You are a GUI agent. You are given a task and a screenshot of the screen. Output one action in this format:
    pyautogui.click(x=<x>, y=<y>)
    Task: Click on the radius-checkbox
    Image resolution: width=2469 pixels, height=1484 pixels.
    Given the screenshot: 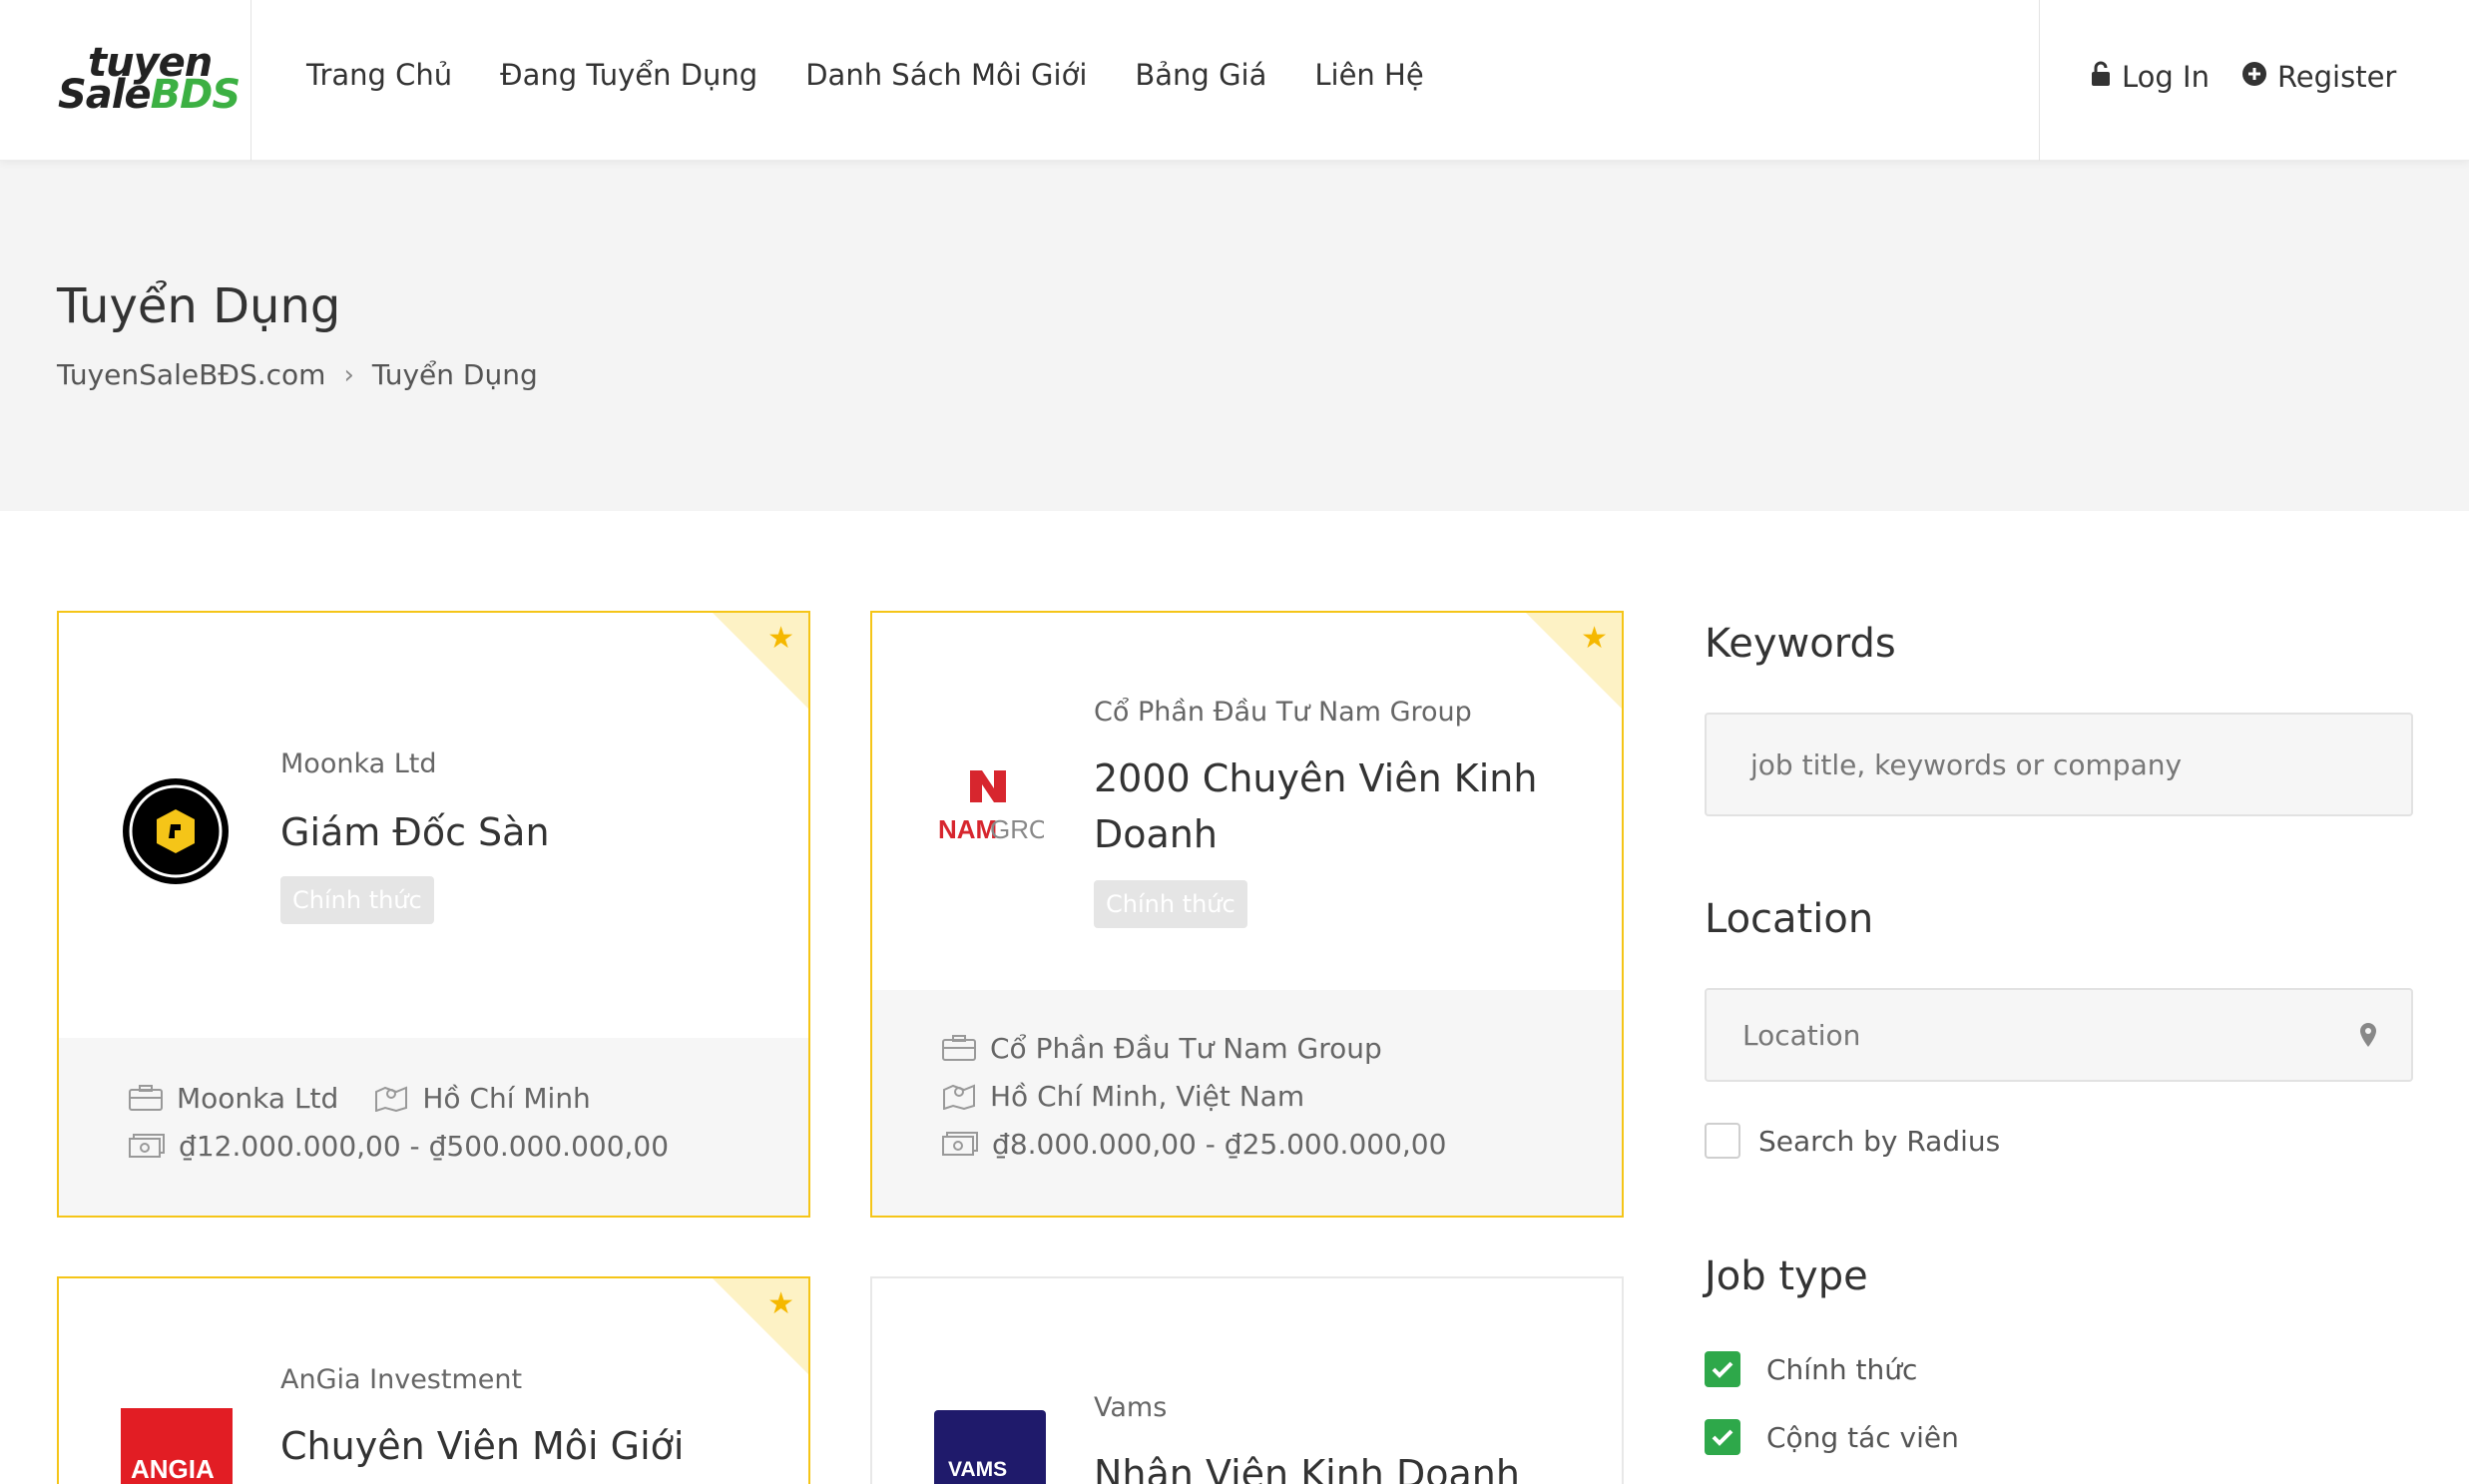 What is the action you would take?
    pyautogui.click(x=1723, y=1141)
    